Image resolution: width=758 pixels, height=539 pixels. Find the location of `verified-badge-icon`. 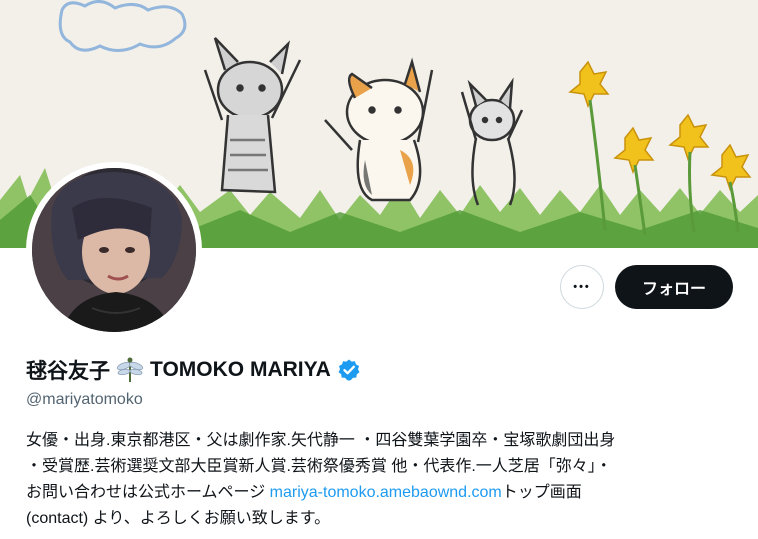

verified-badge-icon is located at coordinates (349, 370).